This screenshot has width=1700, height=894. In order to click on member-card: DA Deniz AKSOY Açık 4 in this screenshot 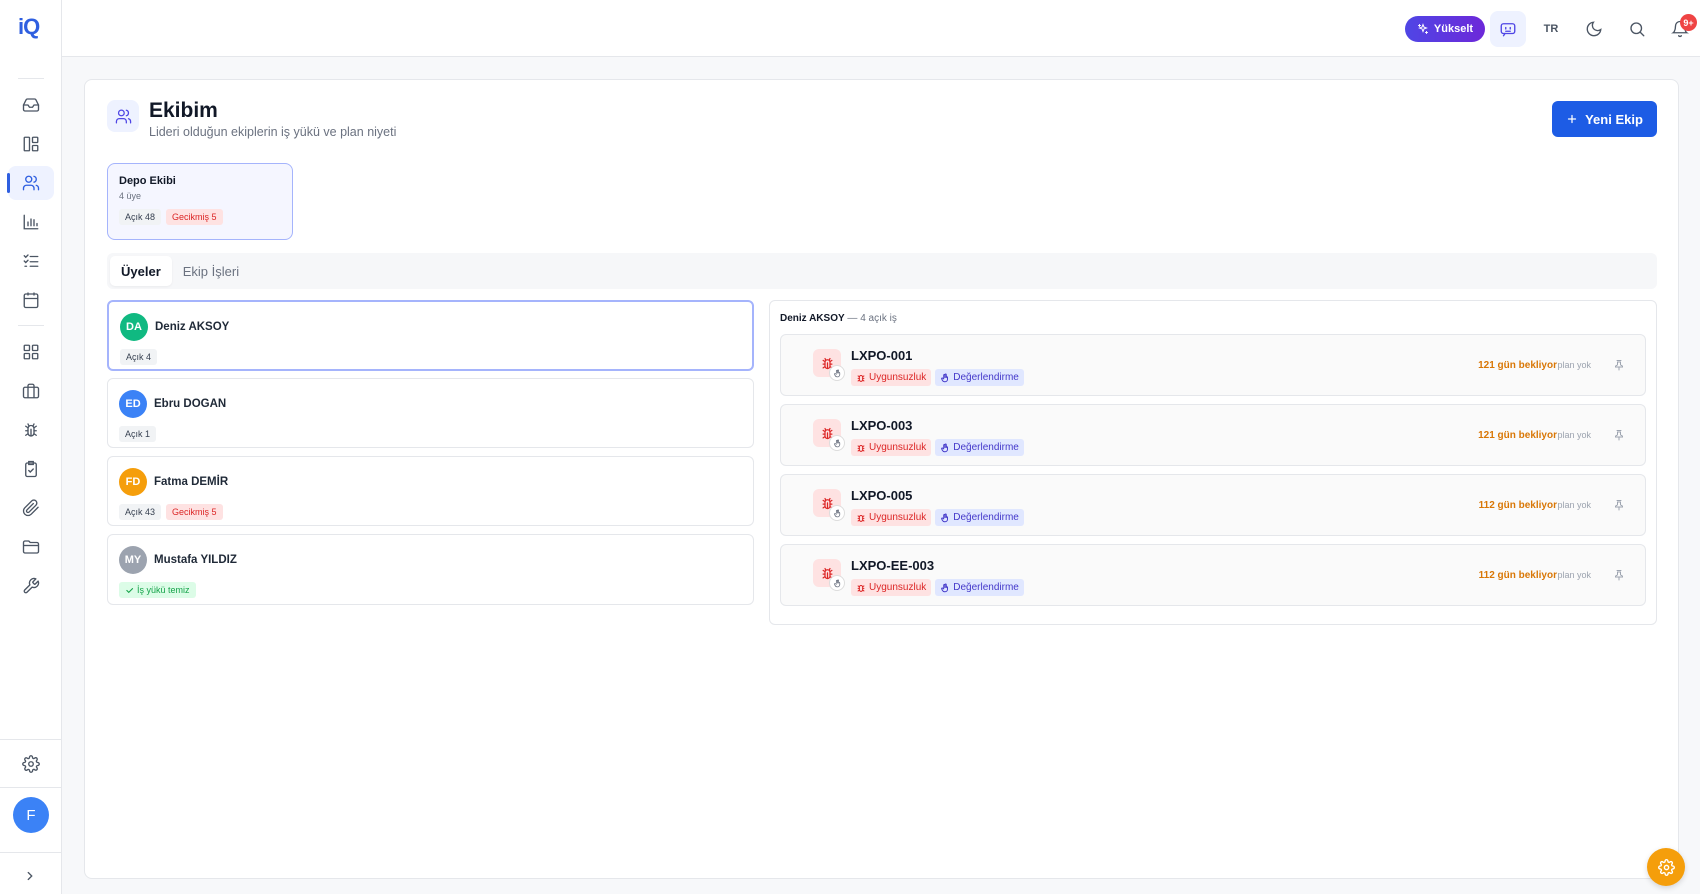, I will do `click(430, 335)`.